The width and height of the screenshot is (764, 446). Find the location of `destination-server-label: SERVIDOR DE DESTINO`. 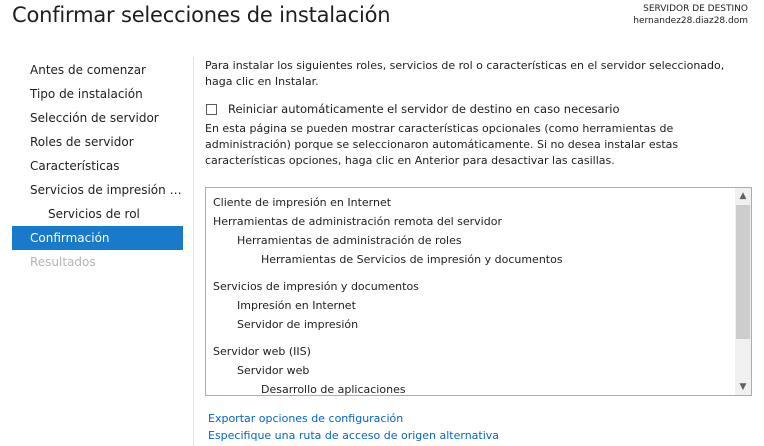

destination-server-label: SERVIDOR DE DESTINO is located at coordinates (695, 9).